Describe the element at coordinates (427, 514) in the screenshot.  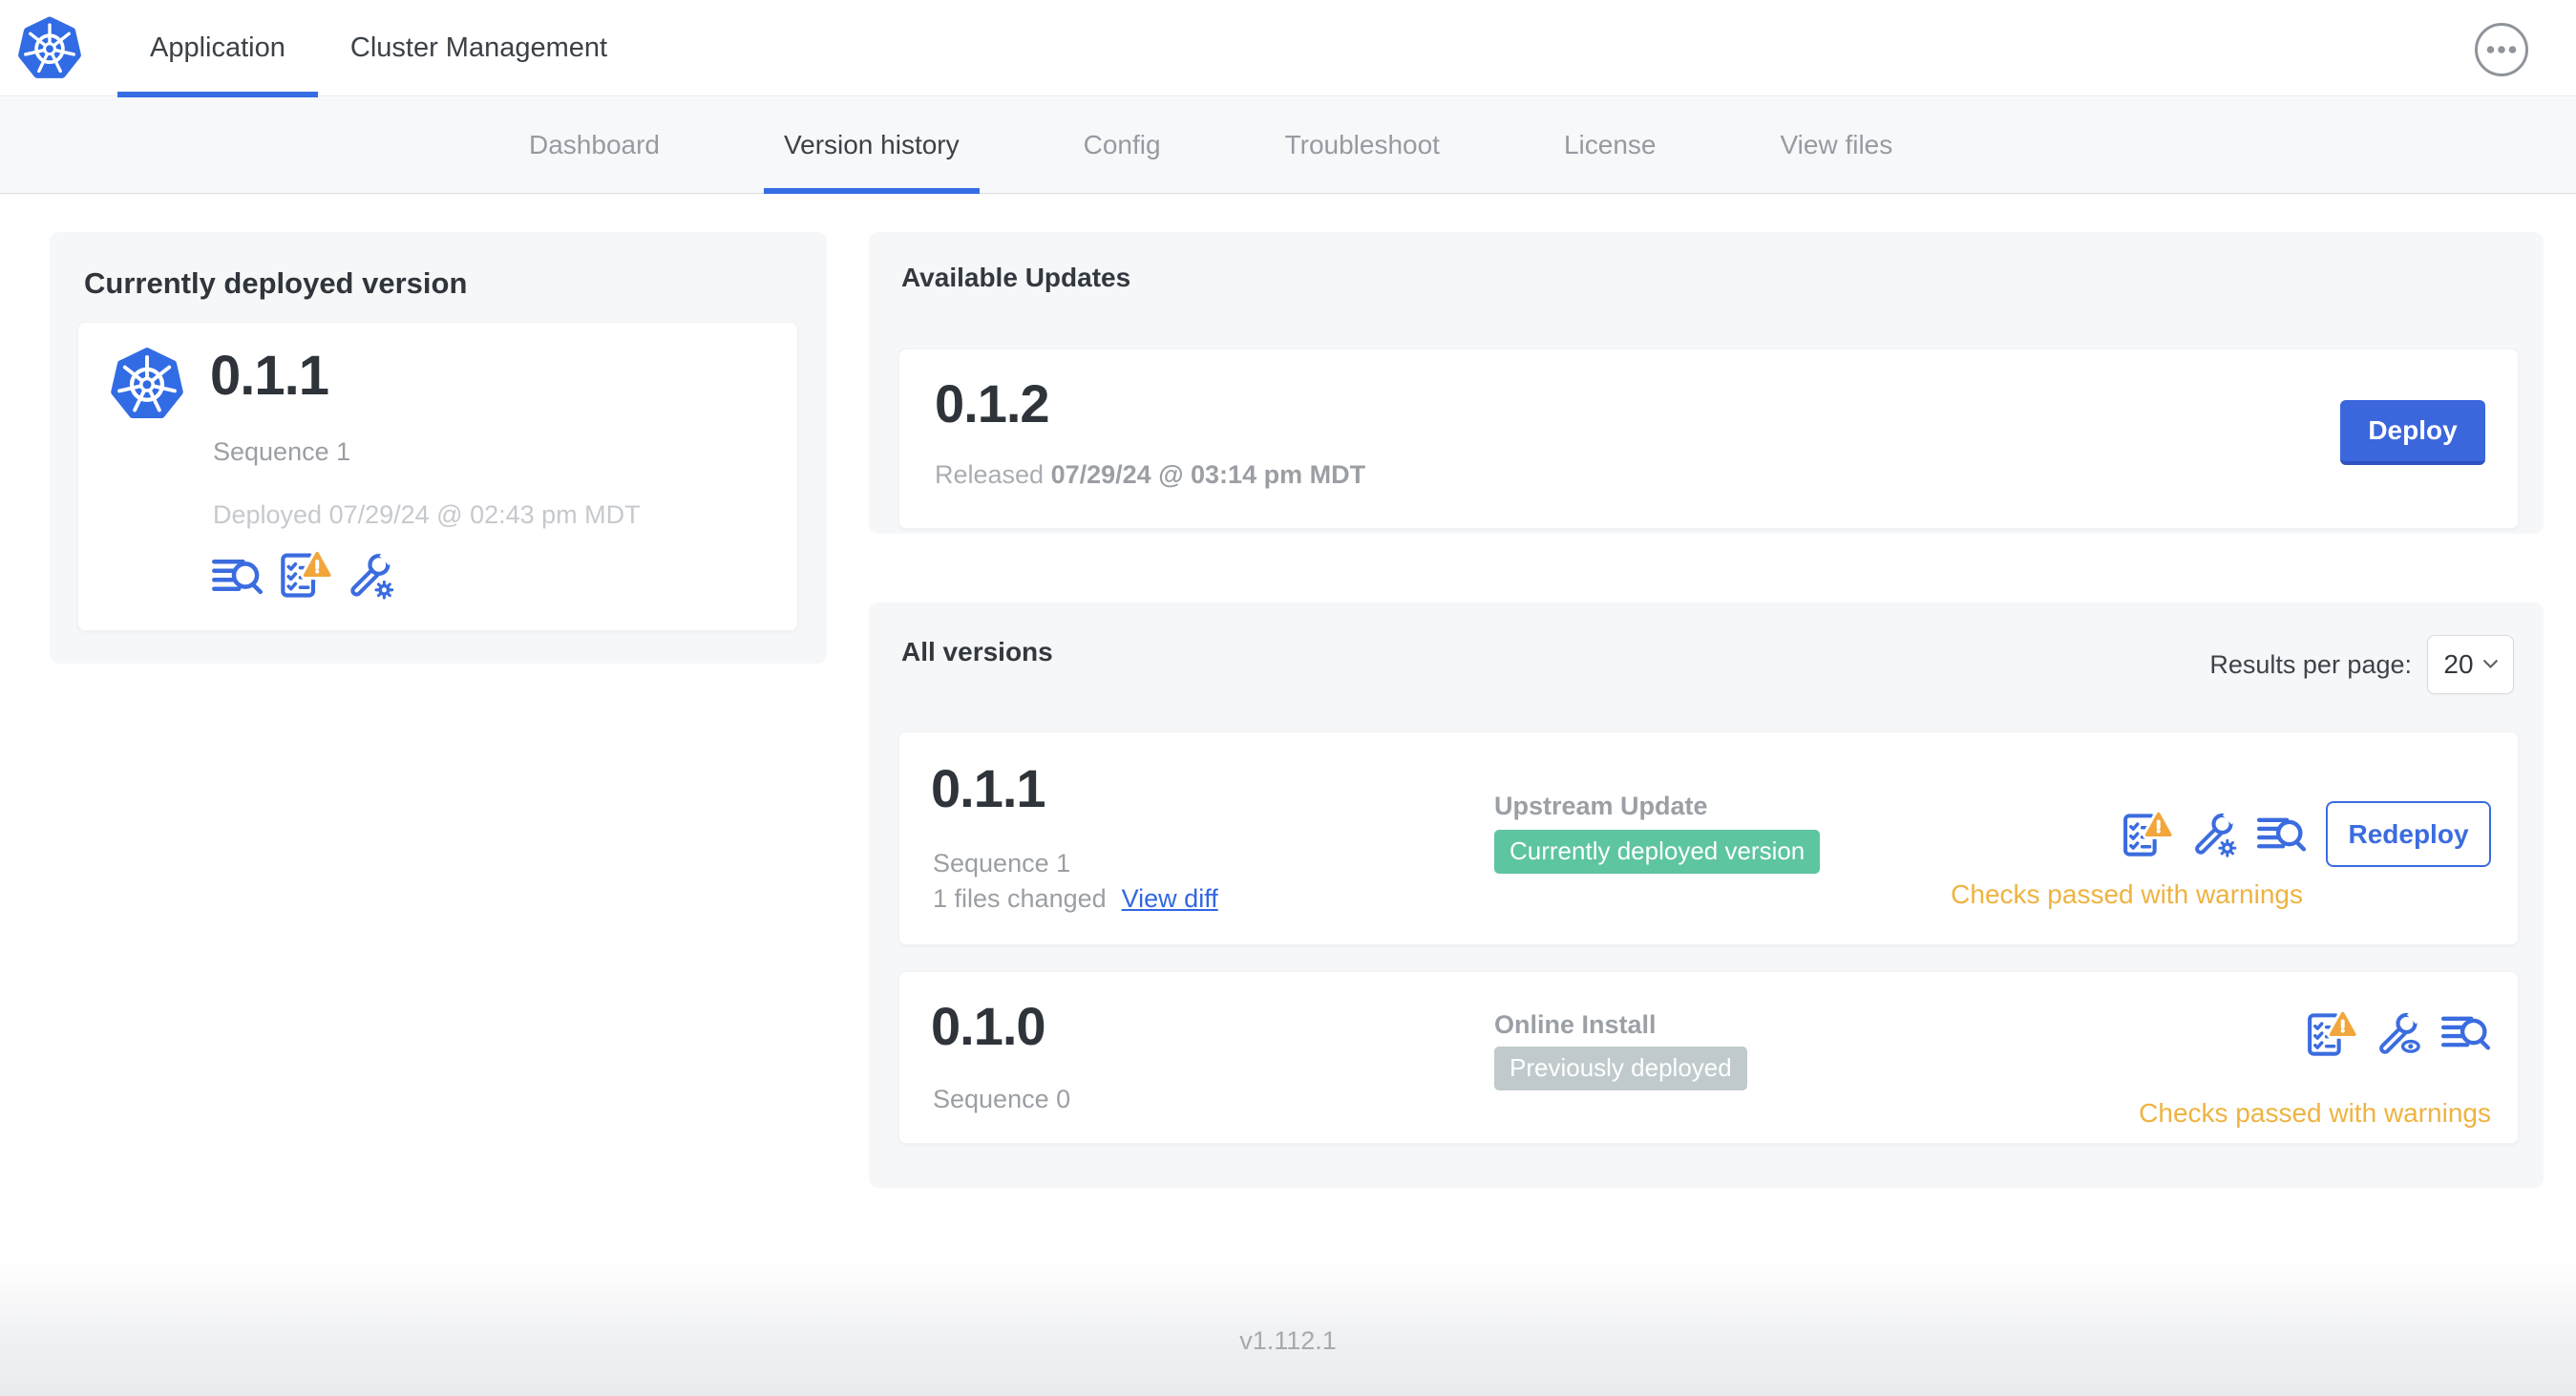
I see `current-version-deployed-date: Deployed 07/29/24 @ 02:43 pm MDT` at that location.